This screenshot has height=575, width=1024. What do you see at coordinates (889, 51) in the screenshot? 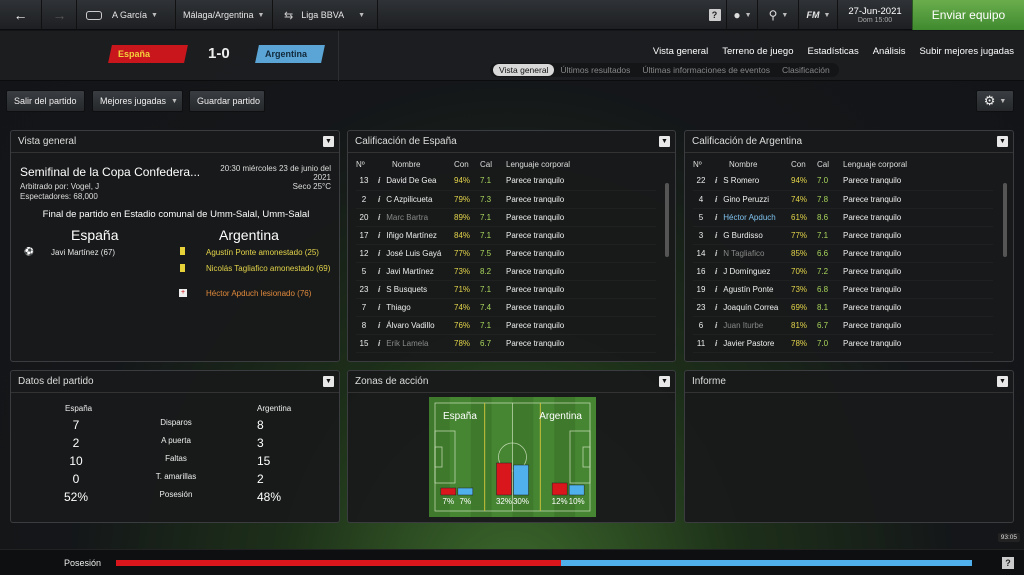
I see `nav-analysis: Análisis` at bounding box center [889, 51].